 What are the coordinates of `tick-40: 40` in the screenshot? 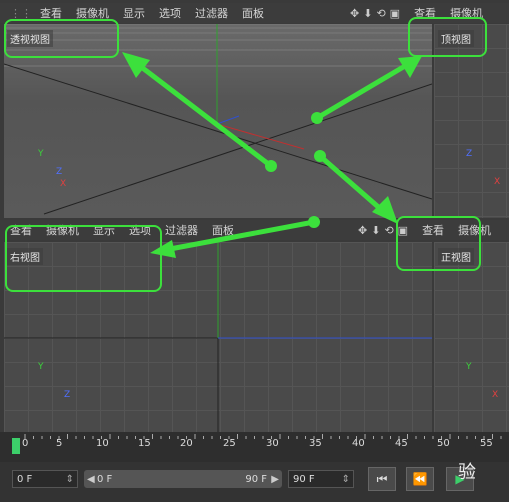 It's located at (358, 443).